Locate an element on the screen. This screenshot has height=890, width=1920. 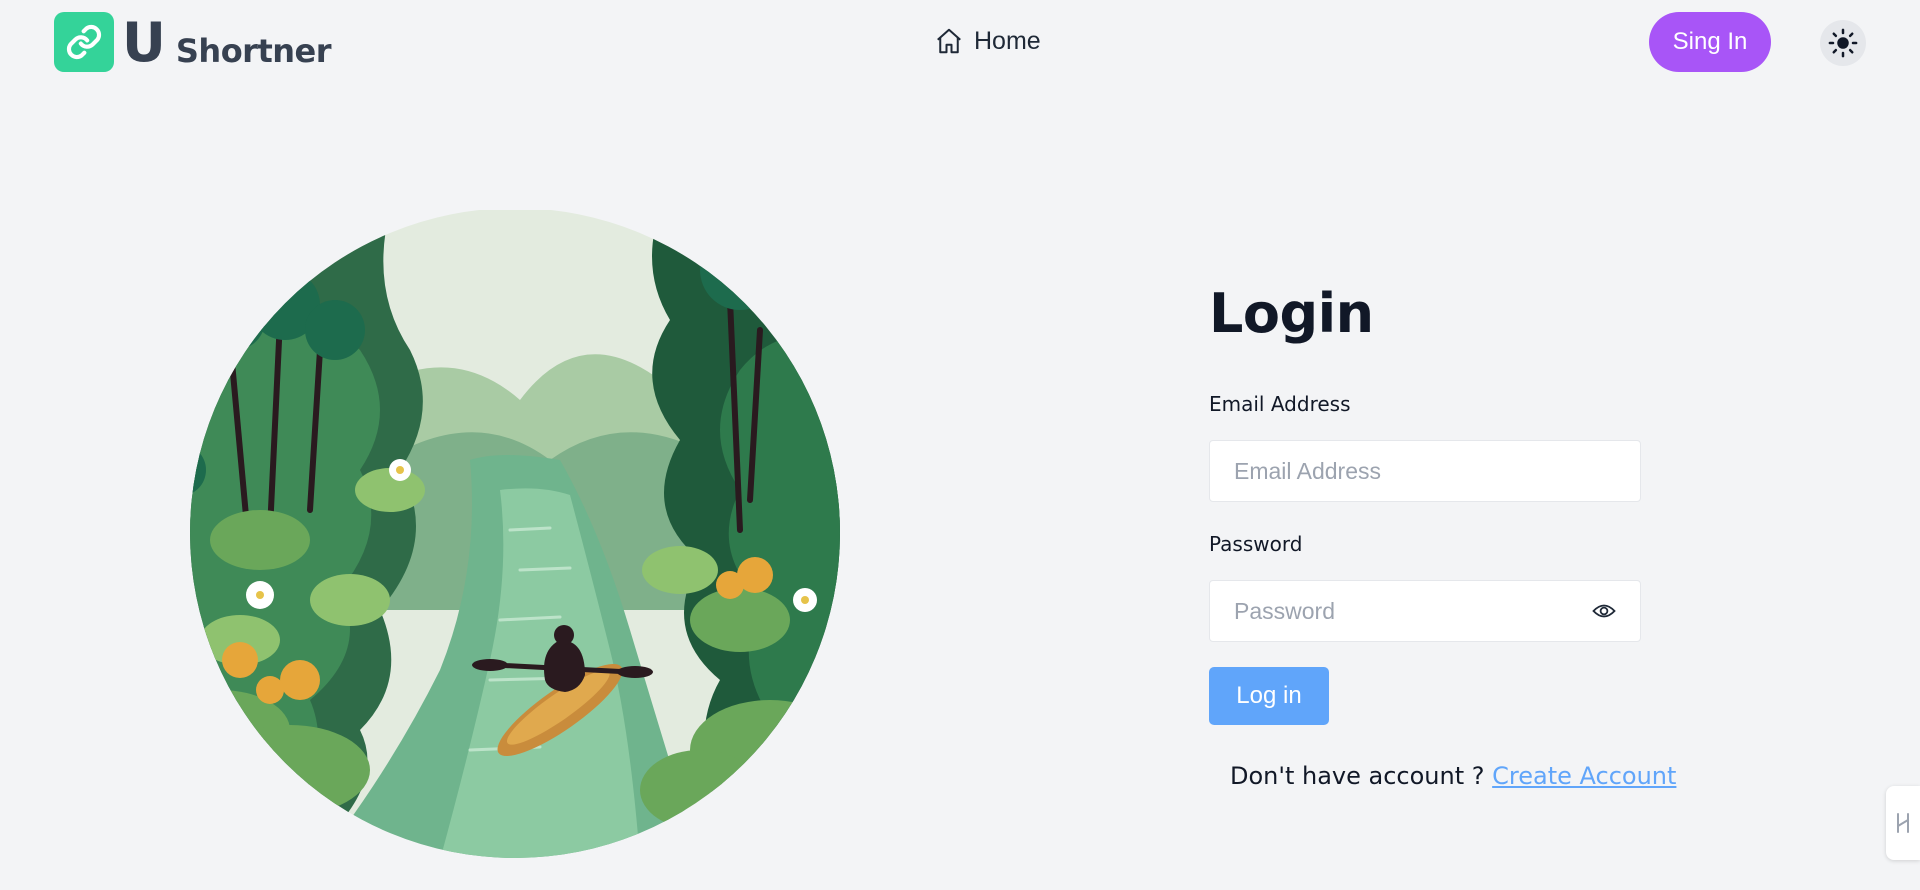
brand-letter: U is located at coordinates (144, 42).